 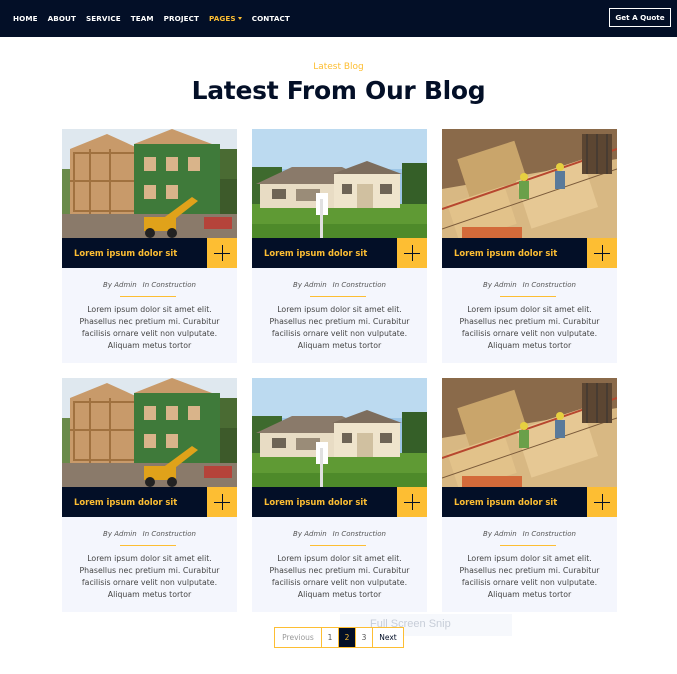 What do you see at coordinates (330, 637) in the screenshot?
I see `pagination-page-1: 1` at bounding box center [330, 637].